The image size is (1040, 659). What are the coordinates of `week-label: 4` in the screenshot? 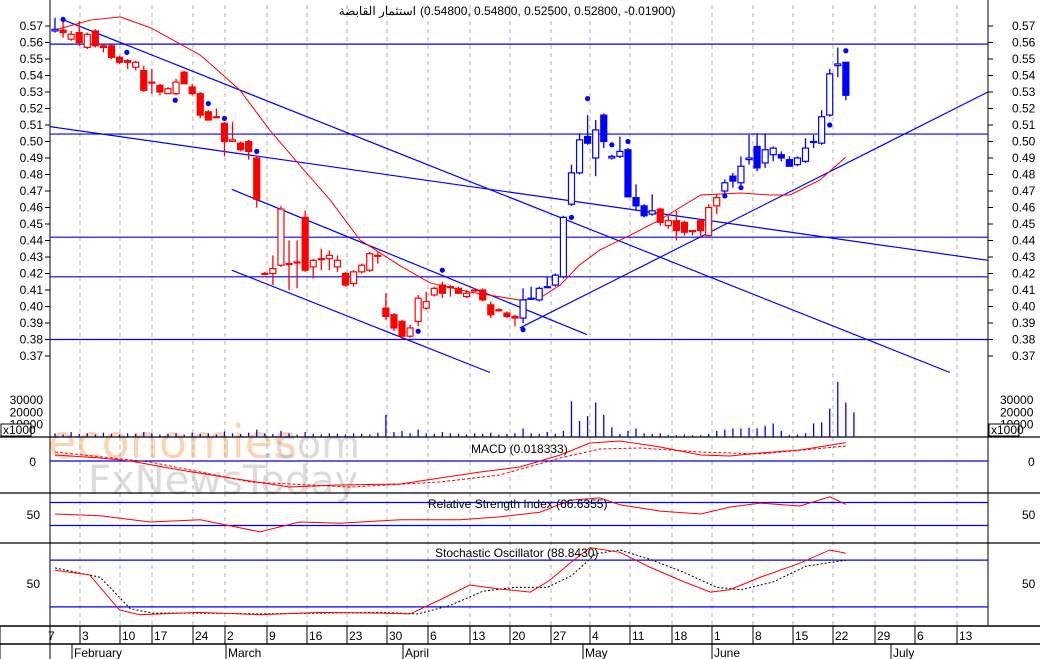 It's located at (595, 636).